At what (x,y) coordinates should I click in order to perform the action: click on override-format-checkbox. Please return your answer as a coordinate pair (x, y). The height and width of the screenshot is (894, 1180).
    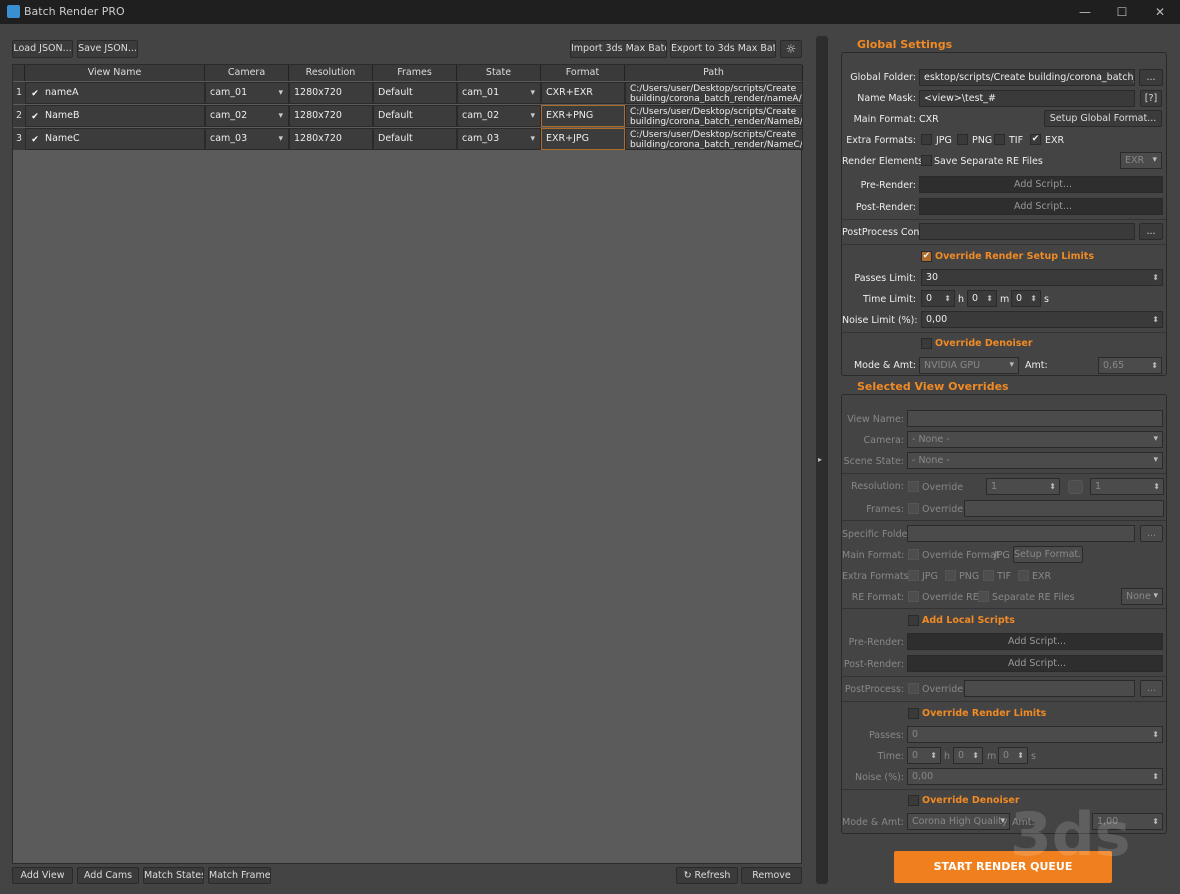
    Looking at the image, I should click on (913, 554).